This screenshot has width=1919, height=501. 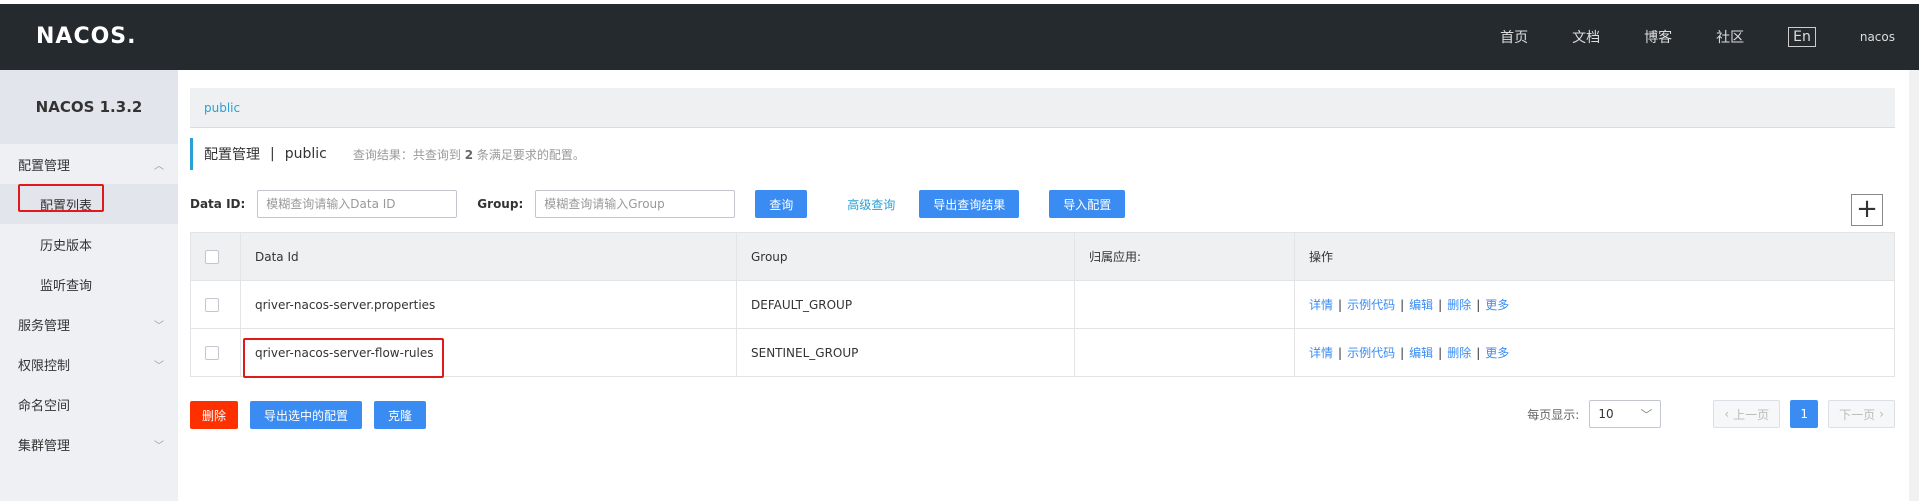 I want to click on sidebar-item-service-management: 服务管理 ﹀, so click(x=89, y=324).